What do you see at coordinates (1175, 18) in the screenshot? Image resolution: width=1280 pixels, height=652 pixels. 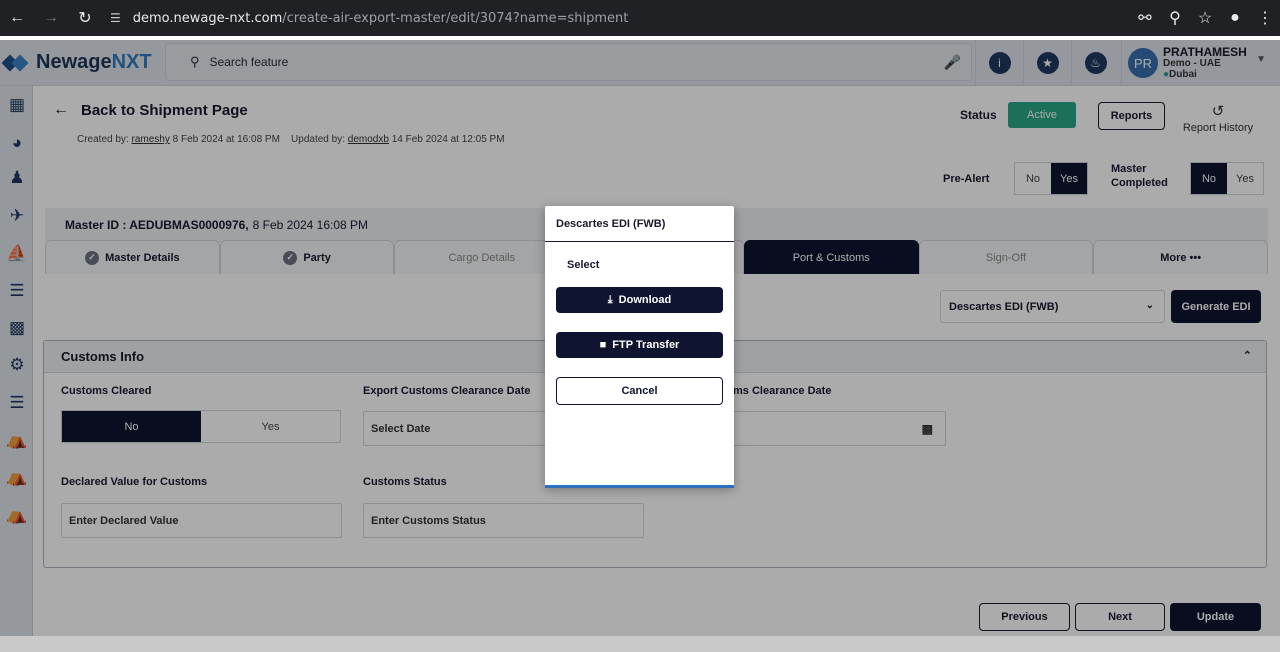 I see `zoom-icon: ⚲` at bounding box center [1175, 18].